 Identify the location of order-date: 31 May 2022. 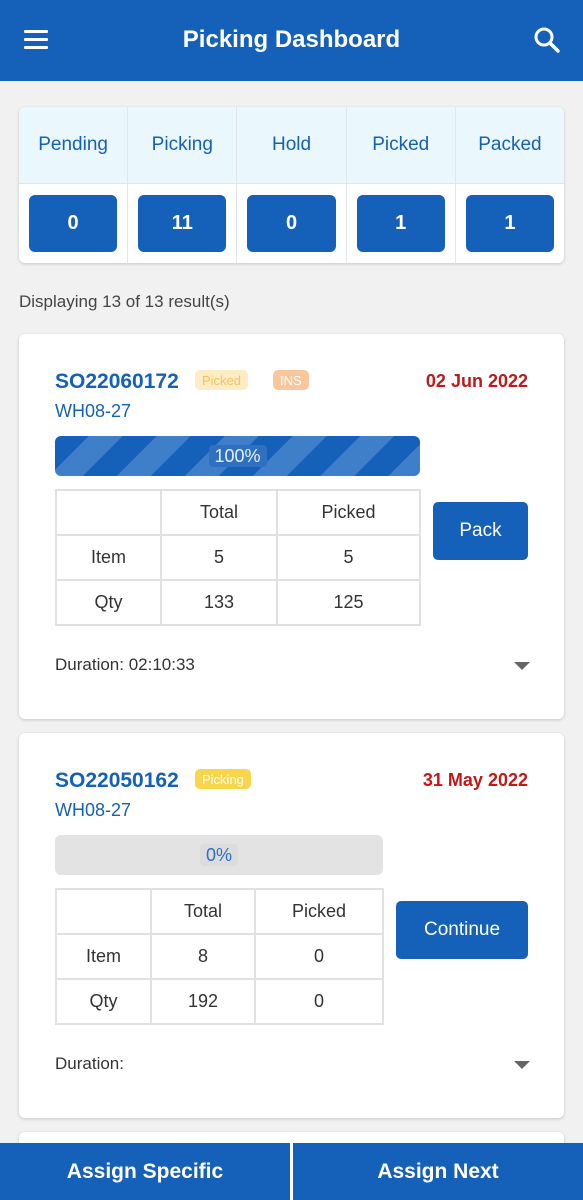
(475, 780).